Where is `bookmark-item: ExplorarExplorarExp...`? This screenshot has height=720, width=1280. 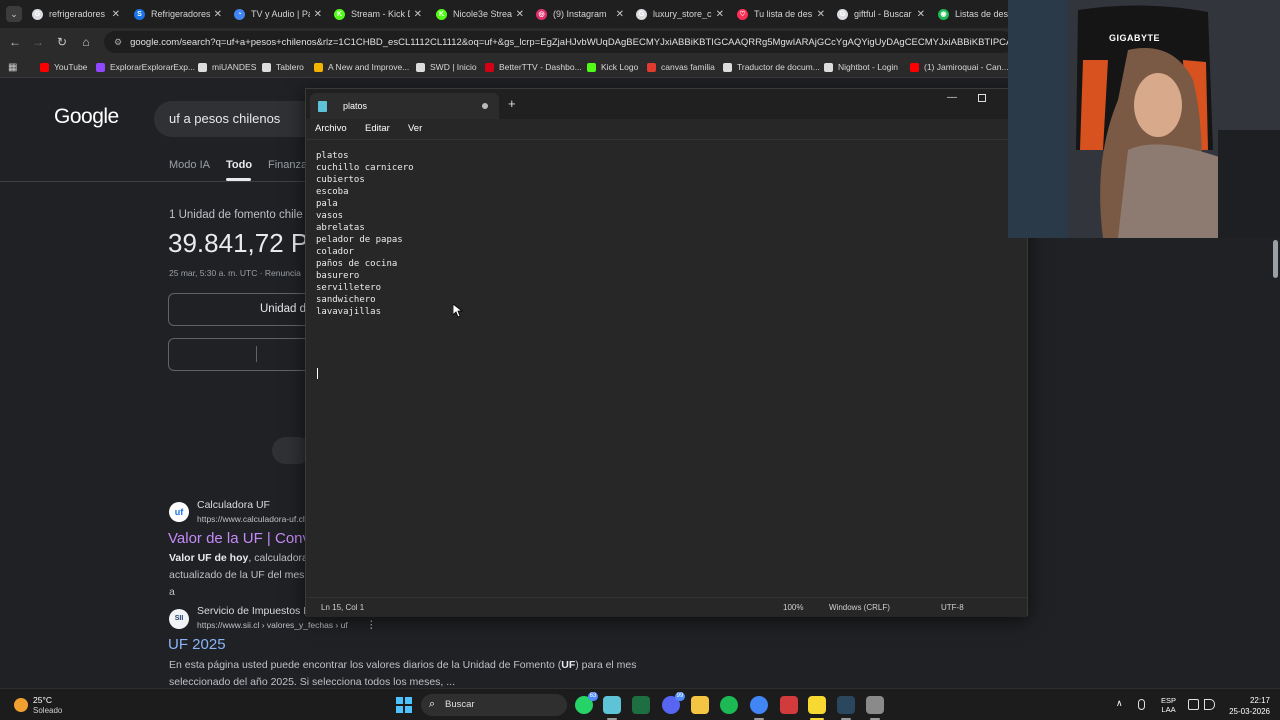
bookmark-item: ExplorarExplorarExp... is located at coordinates (145, 67).